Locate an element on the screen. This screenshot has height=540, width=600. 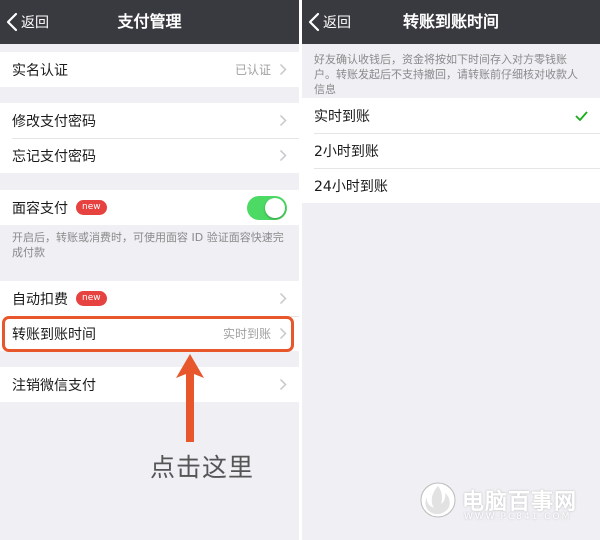
face-pay-toggle is located at coordinates (267, 207).